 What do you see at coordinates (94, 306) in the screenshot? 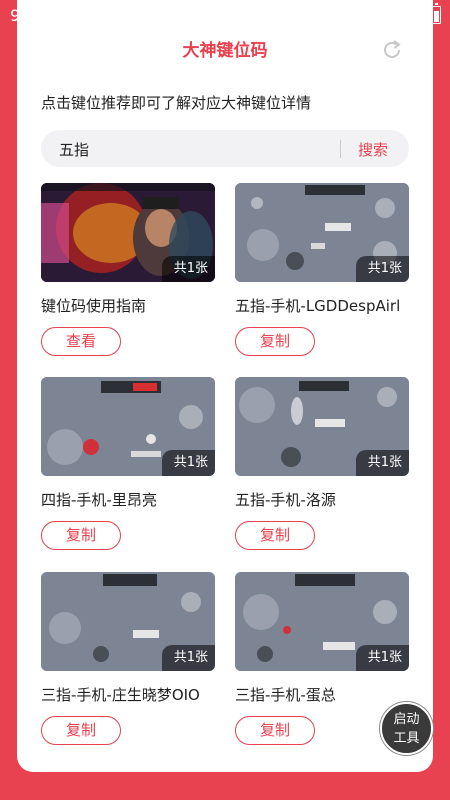
I see `item-title: 键位码使用指南` at bounding box center [94, 306].